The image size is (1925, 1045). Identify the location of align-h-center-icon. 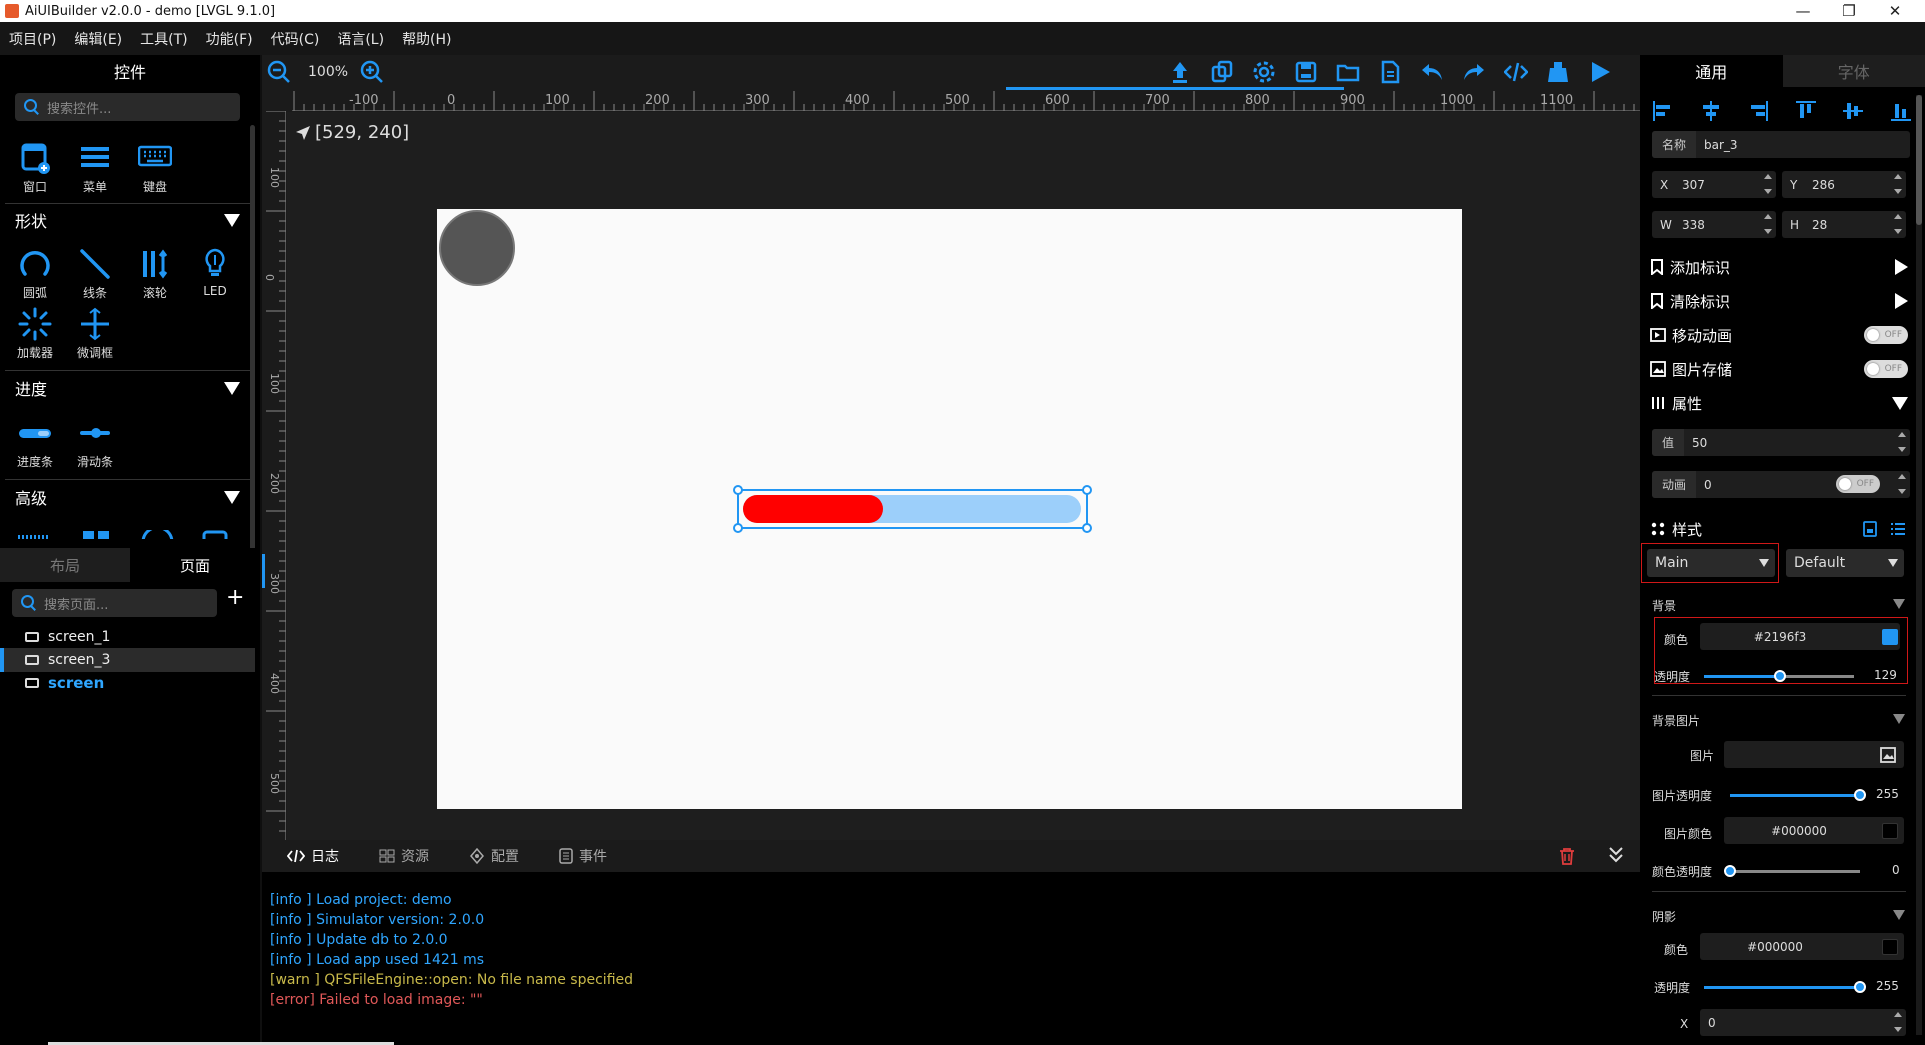
(1711, 111).